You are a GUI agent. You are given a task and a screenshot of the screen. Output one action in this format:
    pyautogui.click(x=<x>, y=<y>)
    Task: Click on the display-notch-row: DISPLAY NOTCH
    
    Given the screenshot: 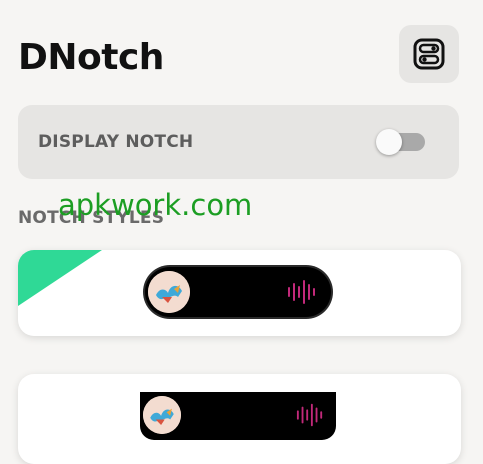 What is the action you would take?
    pyautogui.click(x=238, y=142)
    